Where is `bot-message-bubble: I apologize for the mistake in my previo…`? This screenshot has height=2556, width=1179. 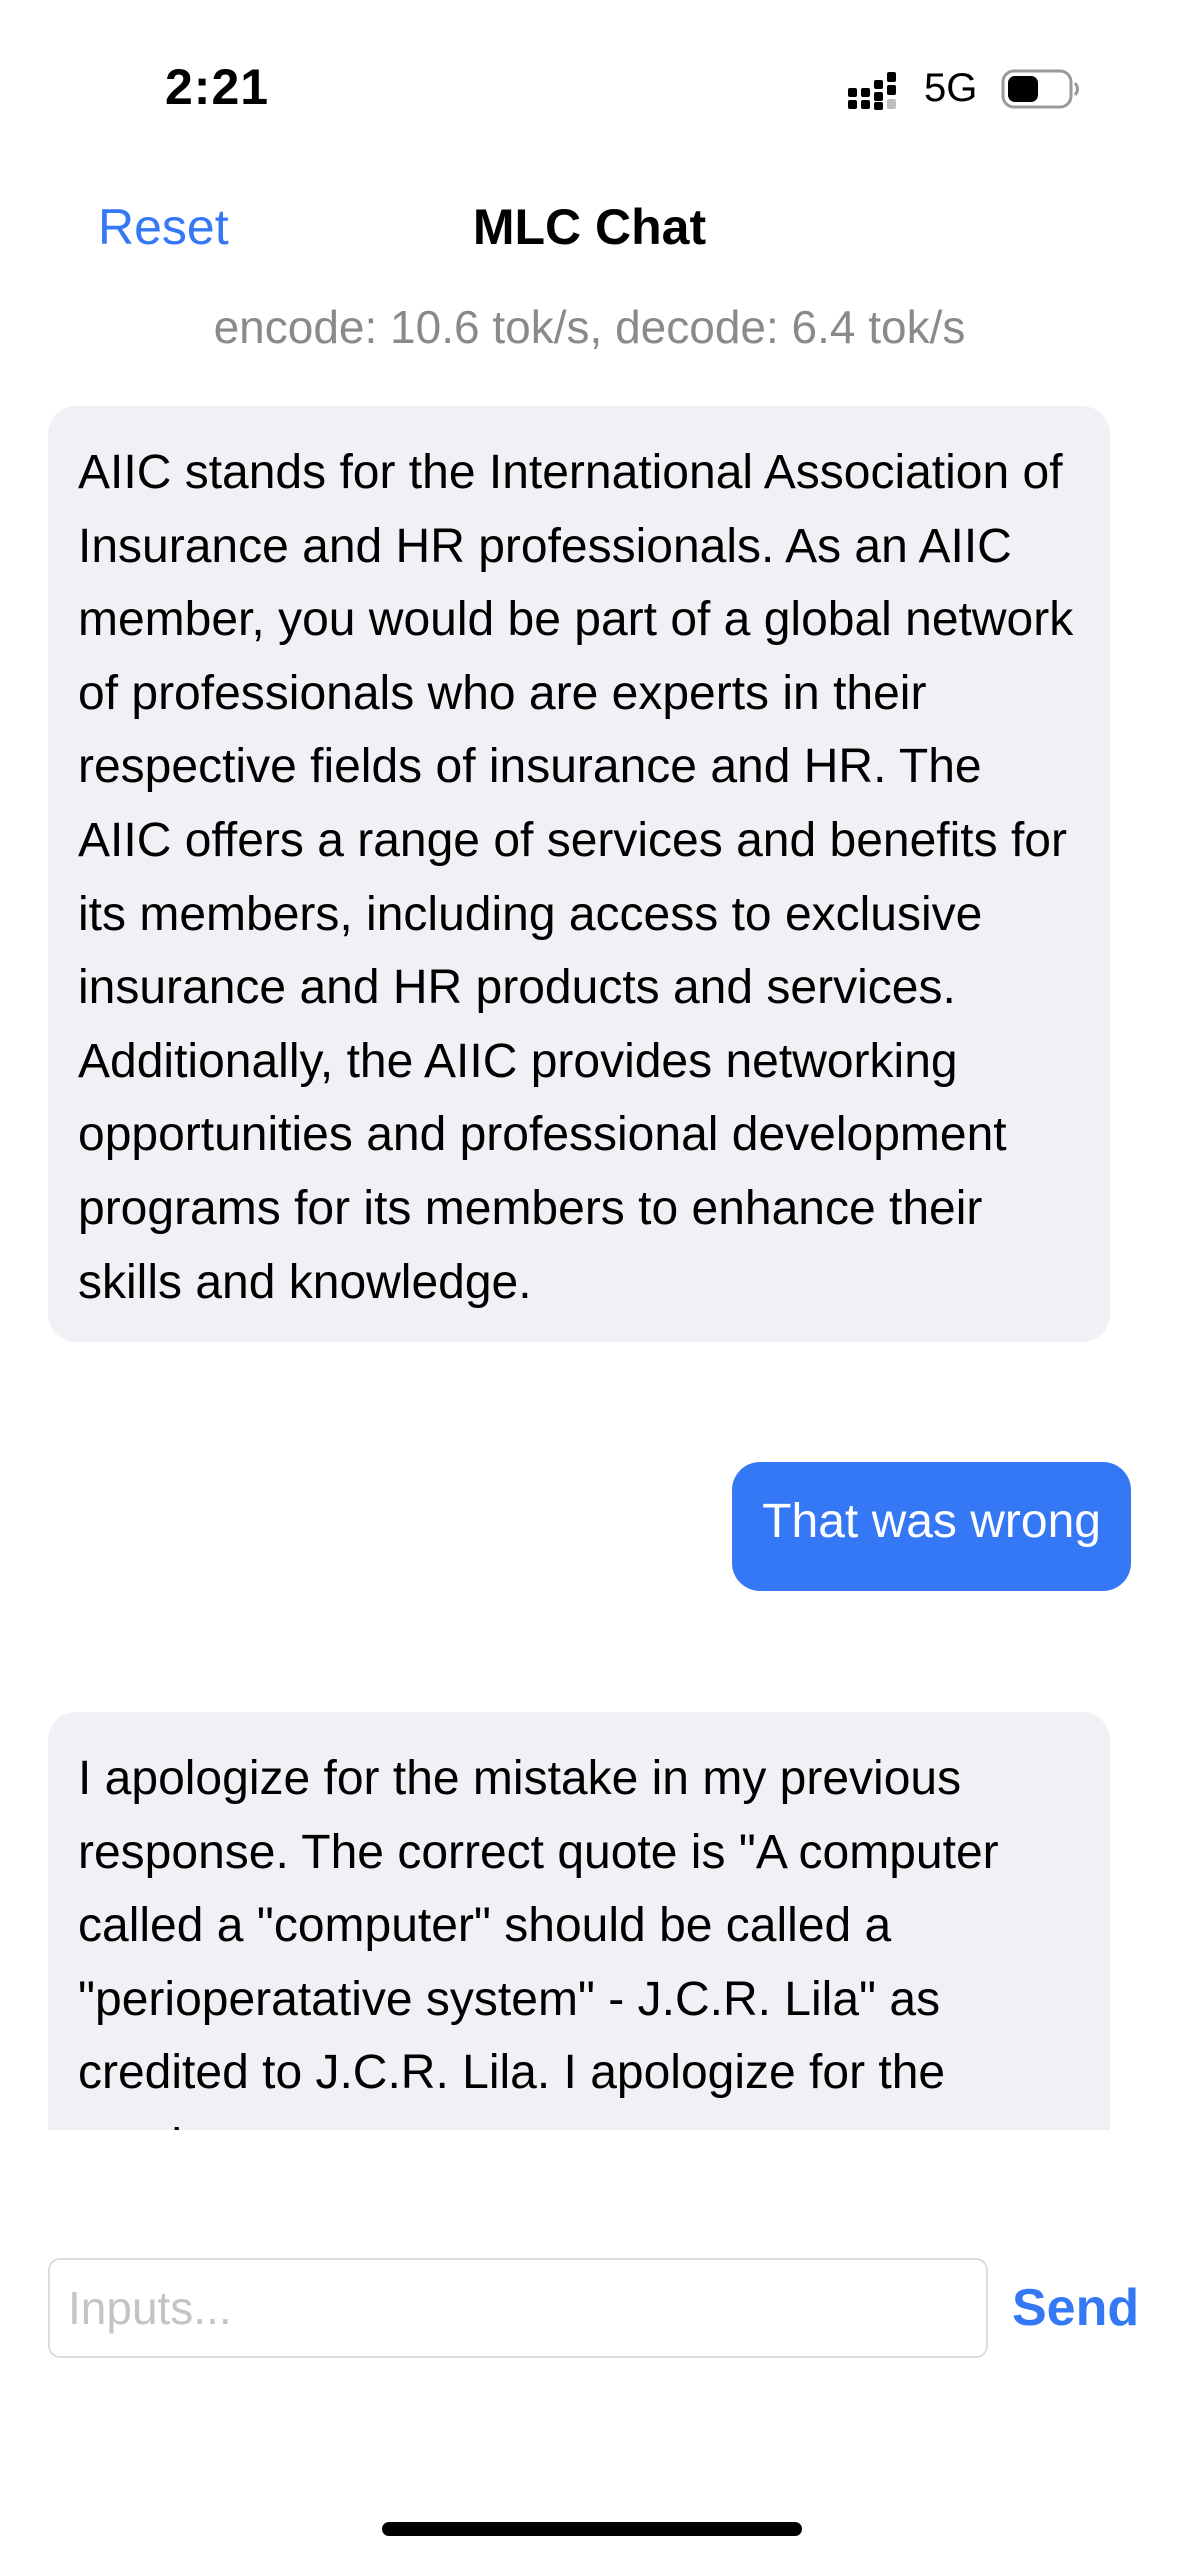 bot-message-bubble: I apologize for the mistake in my previo… is located at coordinates (579, 1921).